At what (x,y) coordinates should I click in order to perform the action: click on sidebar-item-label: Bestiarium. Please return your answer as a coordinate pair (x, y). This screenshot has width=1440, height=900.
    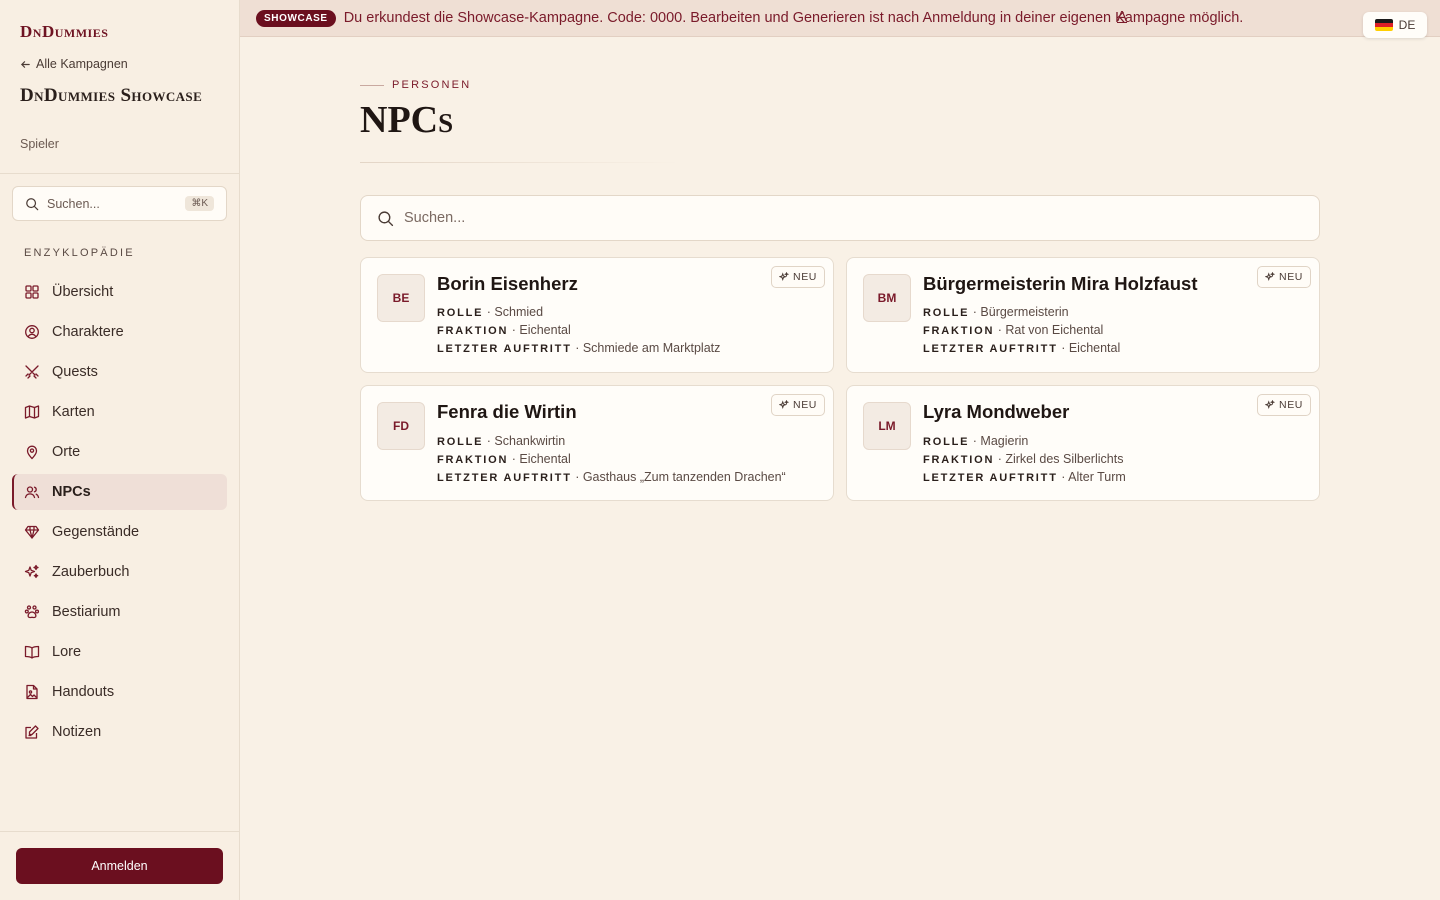
    Looking at the image, I should click on (86, 612).